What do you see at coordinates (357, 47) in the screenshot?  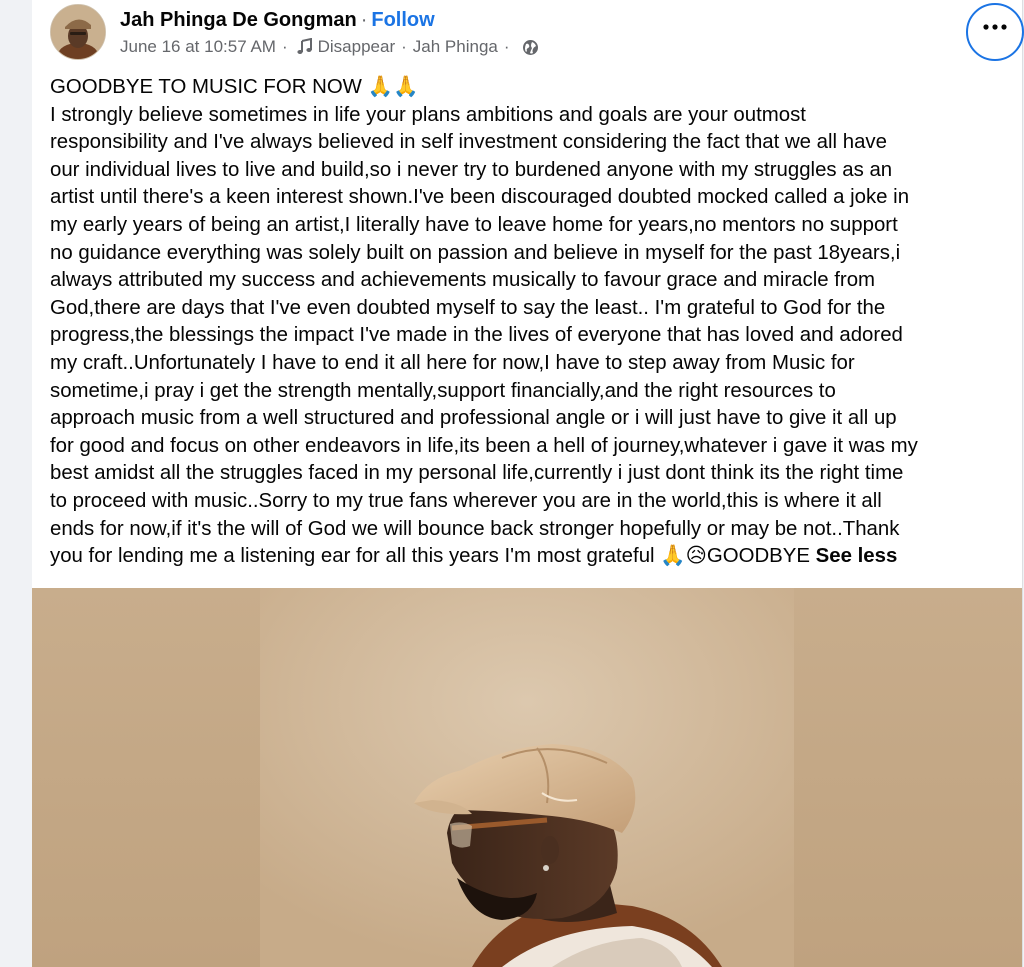 I see `song-title: Disappear` at bounding box center [357, 47].